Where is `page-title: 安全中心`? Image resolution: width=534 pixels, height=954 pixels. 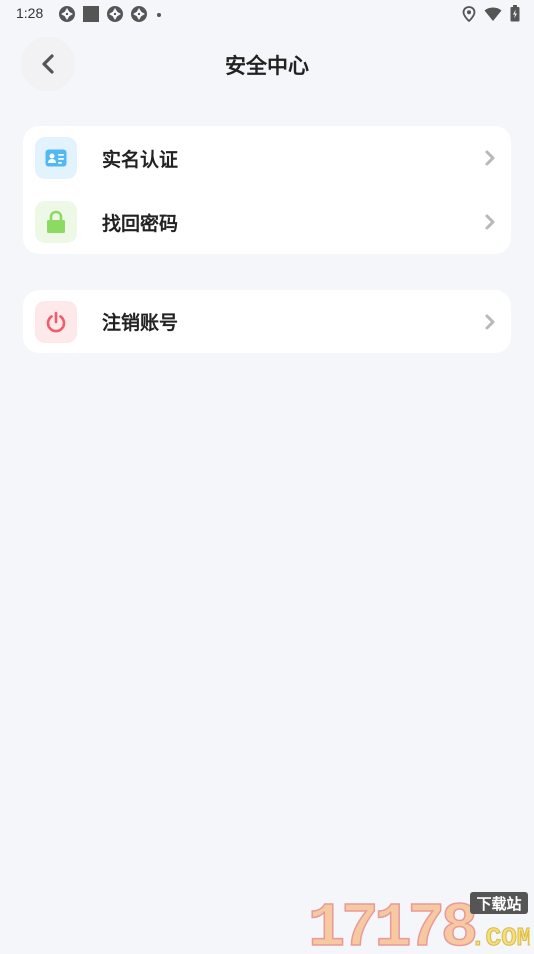 page-title: 安全中心 is located at coordinates (267, 66).